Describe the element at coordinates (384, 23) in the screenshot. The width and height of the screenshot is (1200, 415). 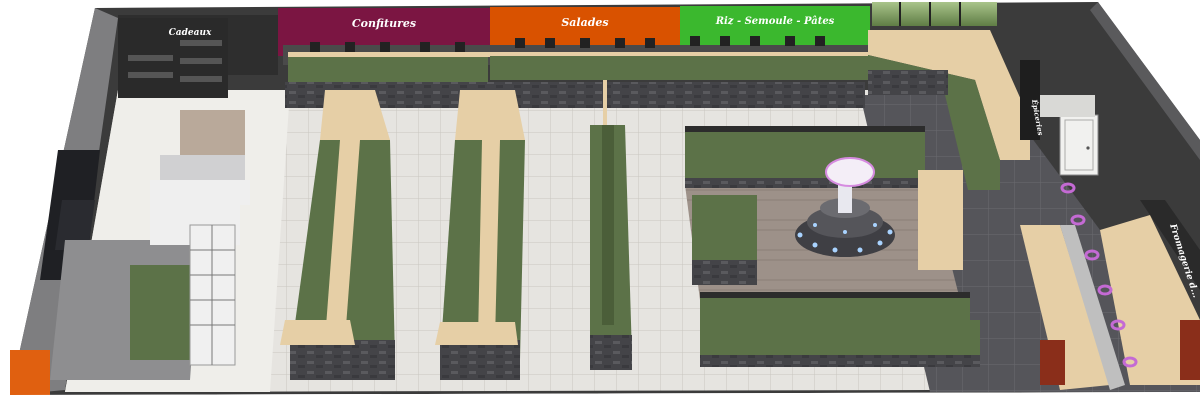
I see `sign-confitures-label: Confitures` at that location.